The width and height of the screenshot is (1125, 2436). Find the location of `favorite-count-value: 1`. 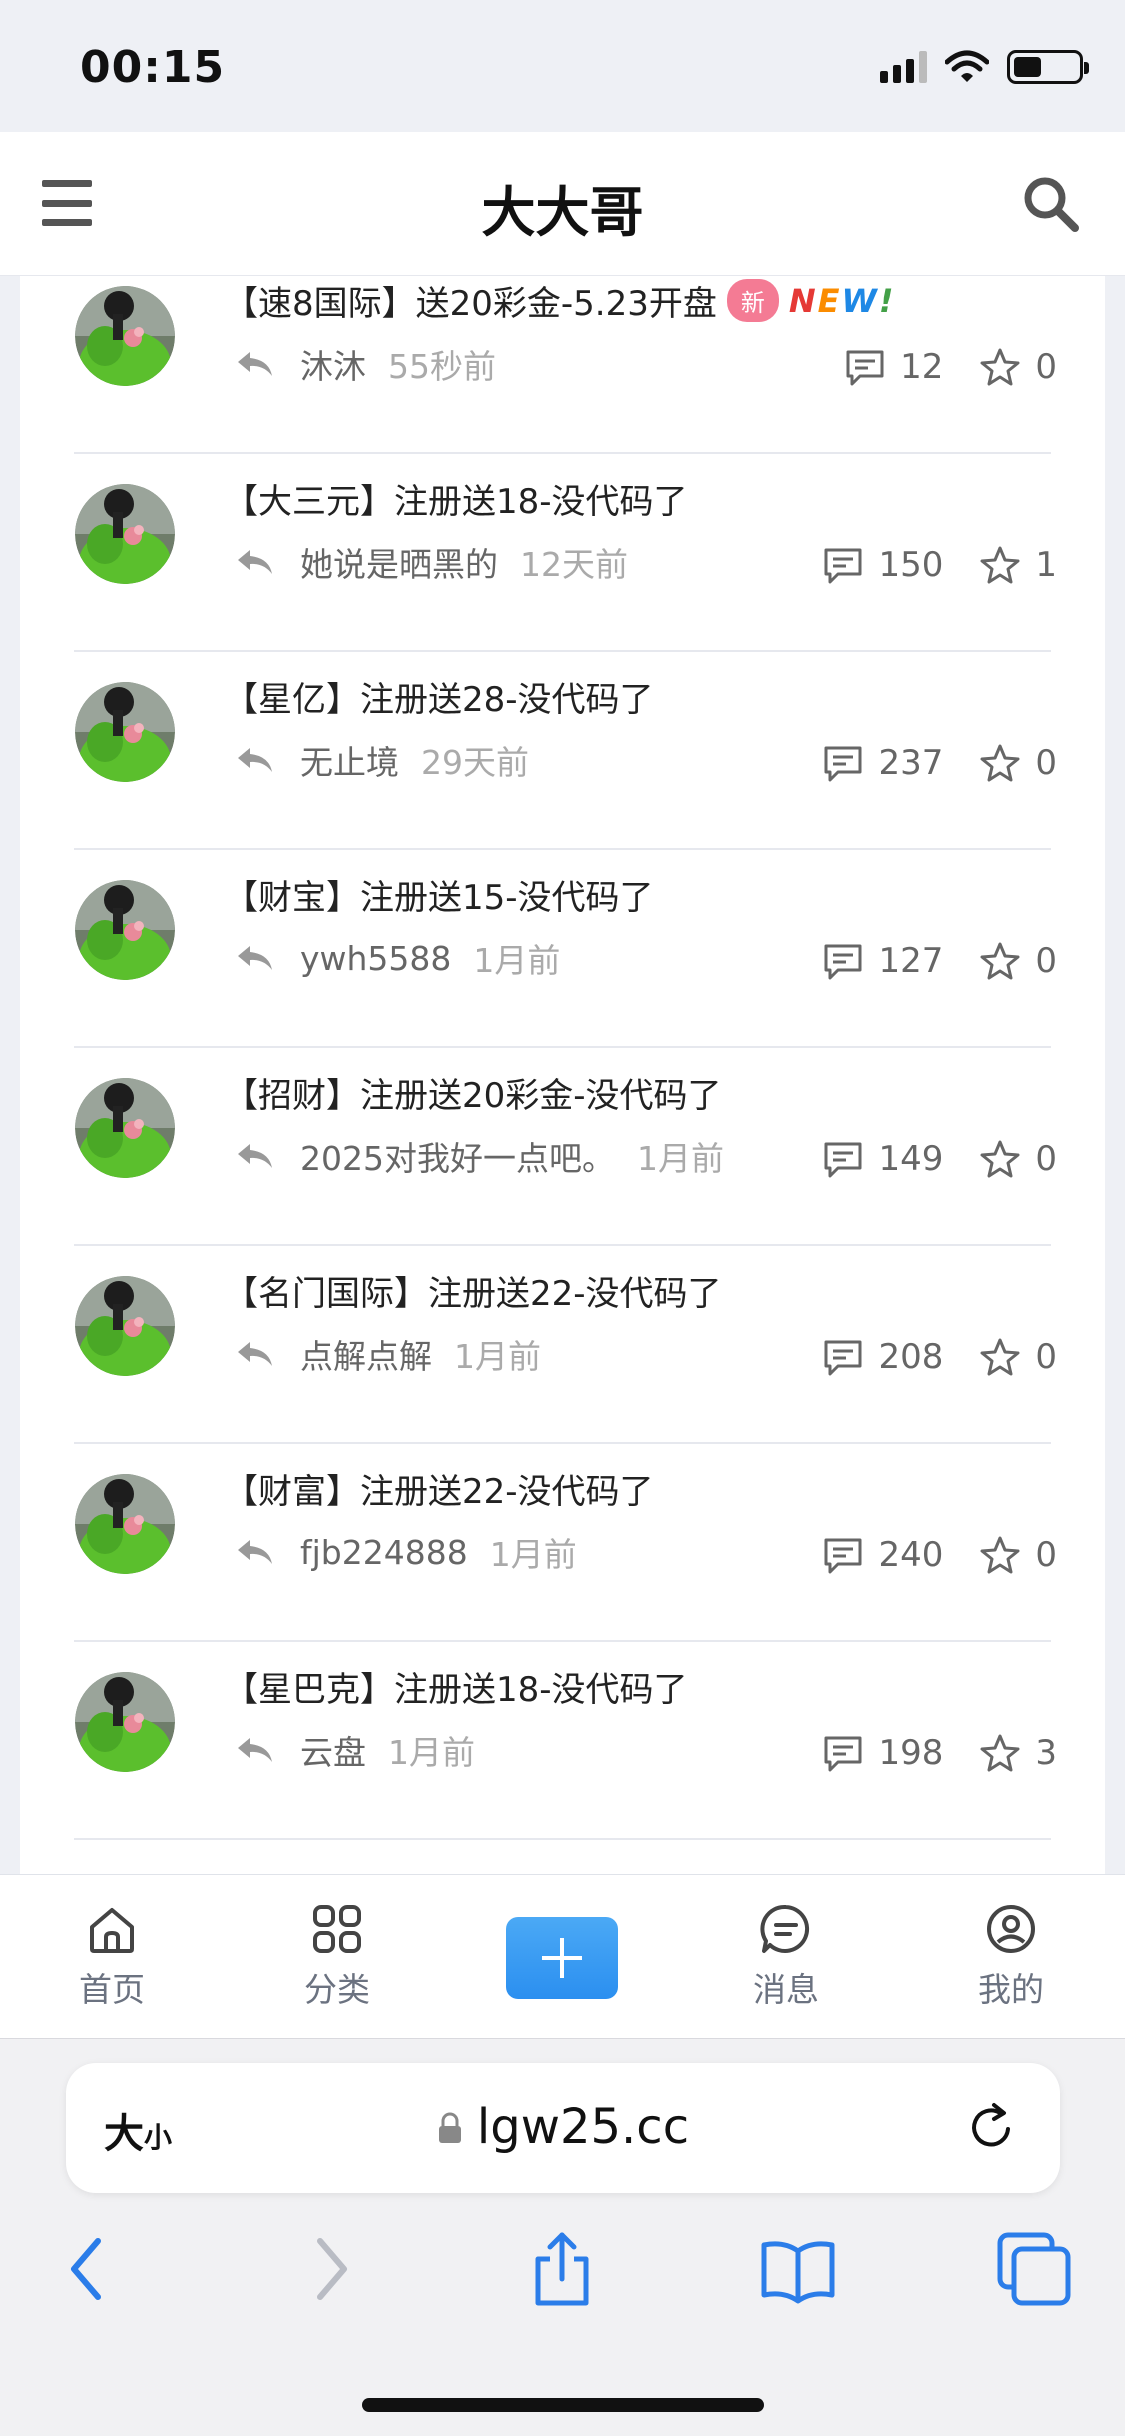

favorite-count-value: 1 is located at coordinates (1046, 565).